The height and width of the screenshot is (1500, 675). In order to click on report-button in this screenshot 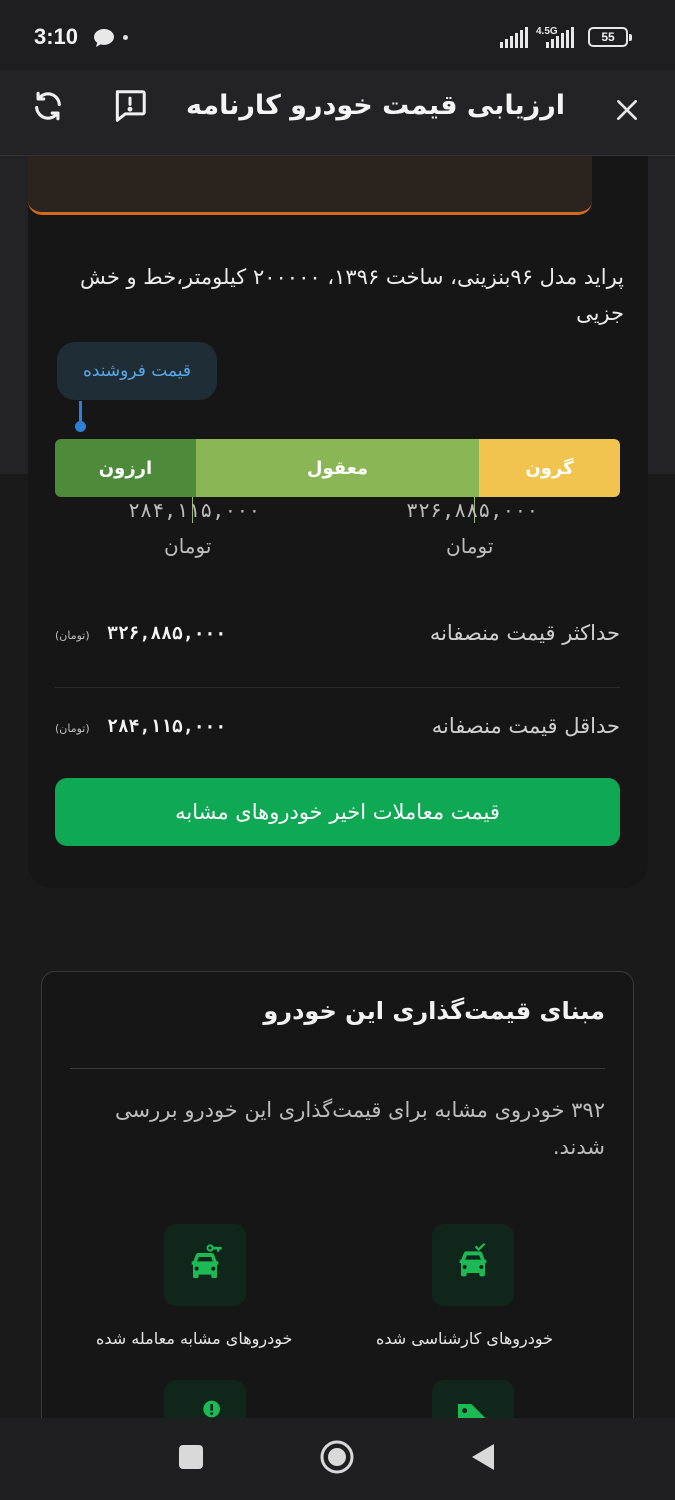, I will do `click(130, 108)`.